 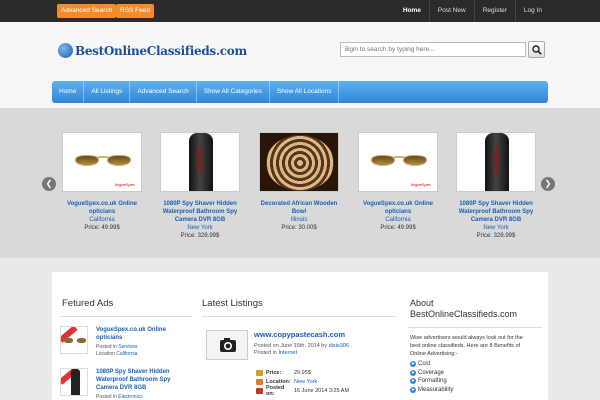 I want to click on calendar-icon, so click(x=259, y=390).